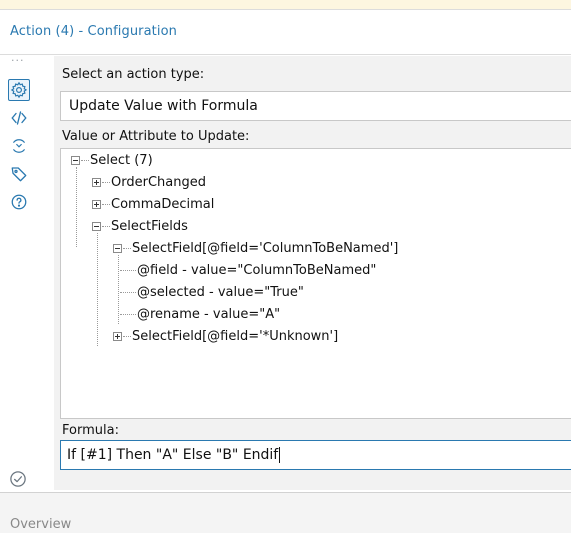 The image size is (571, 533). I want to click on tree-node-selectfields: SelectFields, so click(140, 226).